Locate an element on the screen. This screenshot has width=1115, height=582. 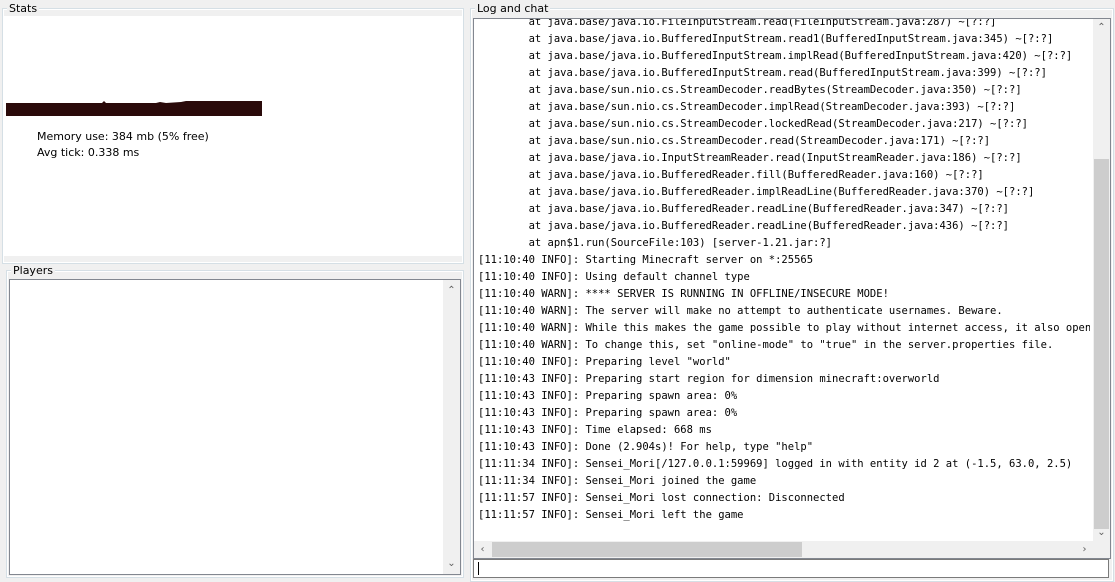
players-vertical-scrollbar: ⌃ ⌄ is located at coordinates (451, 427).